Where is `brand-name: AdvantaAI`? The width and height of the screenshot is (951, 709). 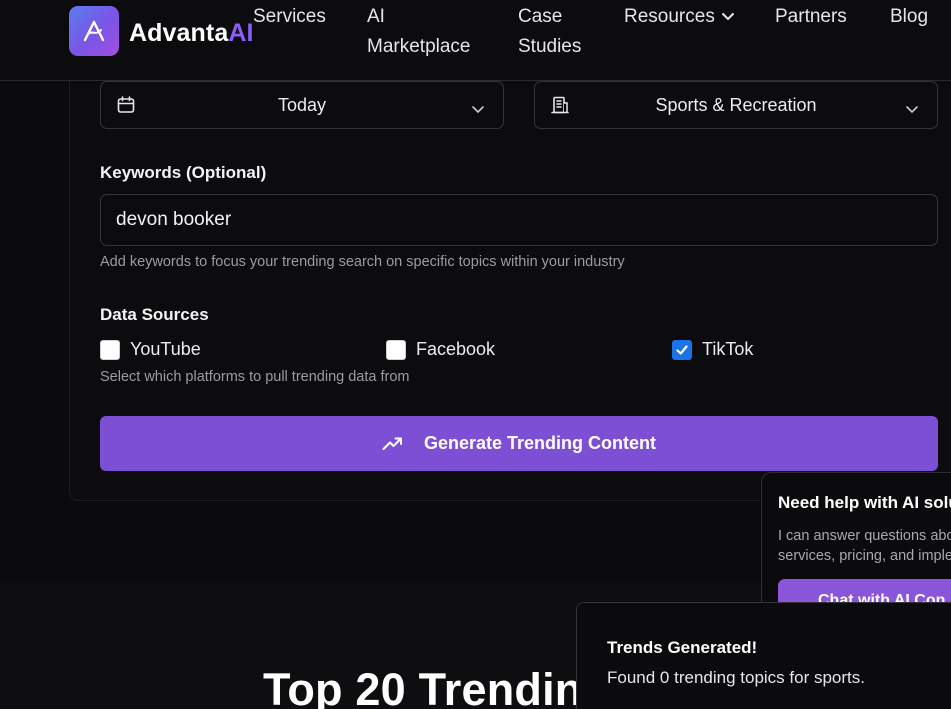 brand-name: AdvantaAI is located at coordinates (191, 33).